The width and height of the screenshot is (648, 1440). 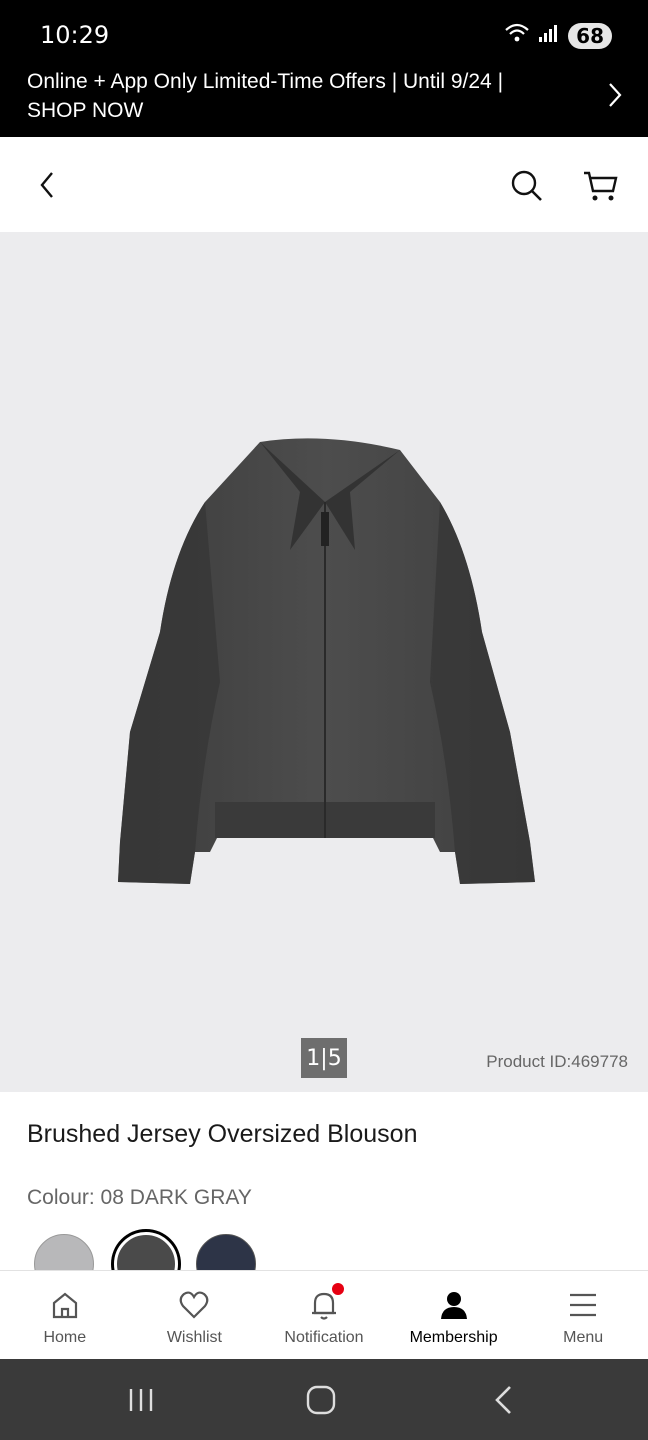 I want to click on status-time: 10:29, so click(x=75, y=35).